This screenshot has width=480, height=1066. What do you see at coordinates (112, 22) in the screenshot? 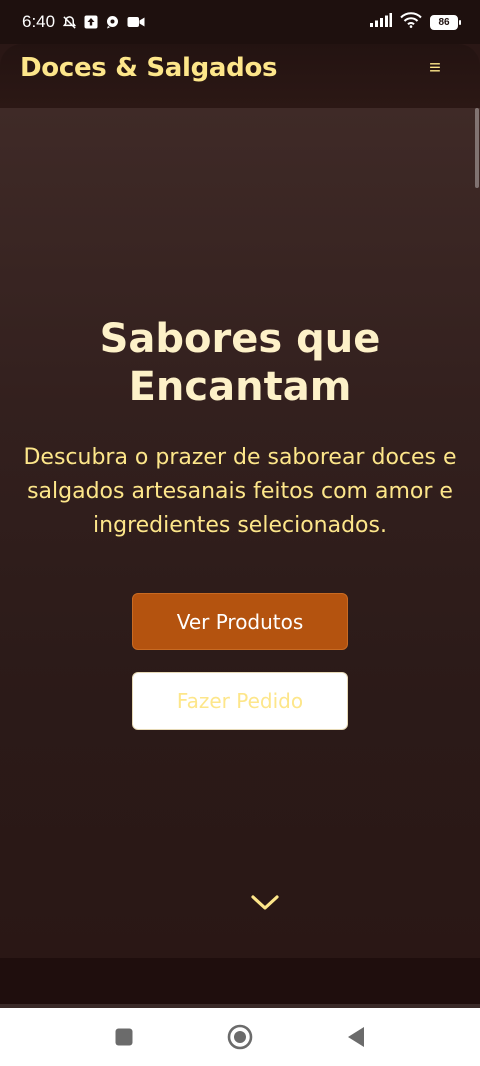
I see `chat-icon` at bounding box center [112, 22].